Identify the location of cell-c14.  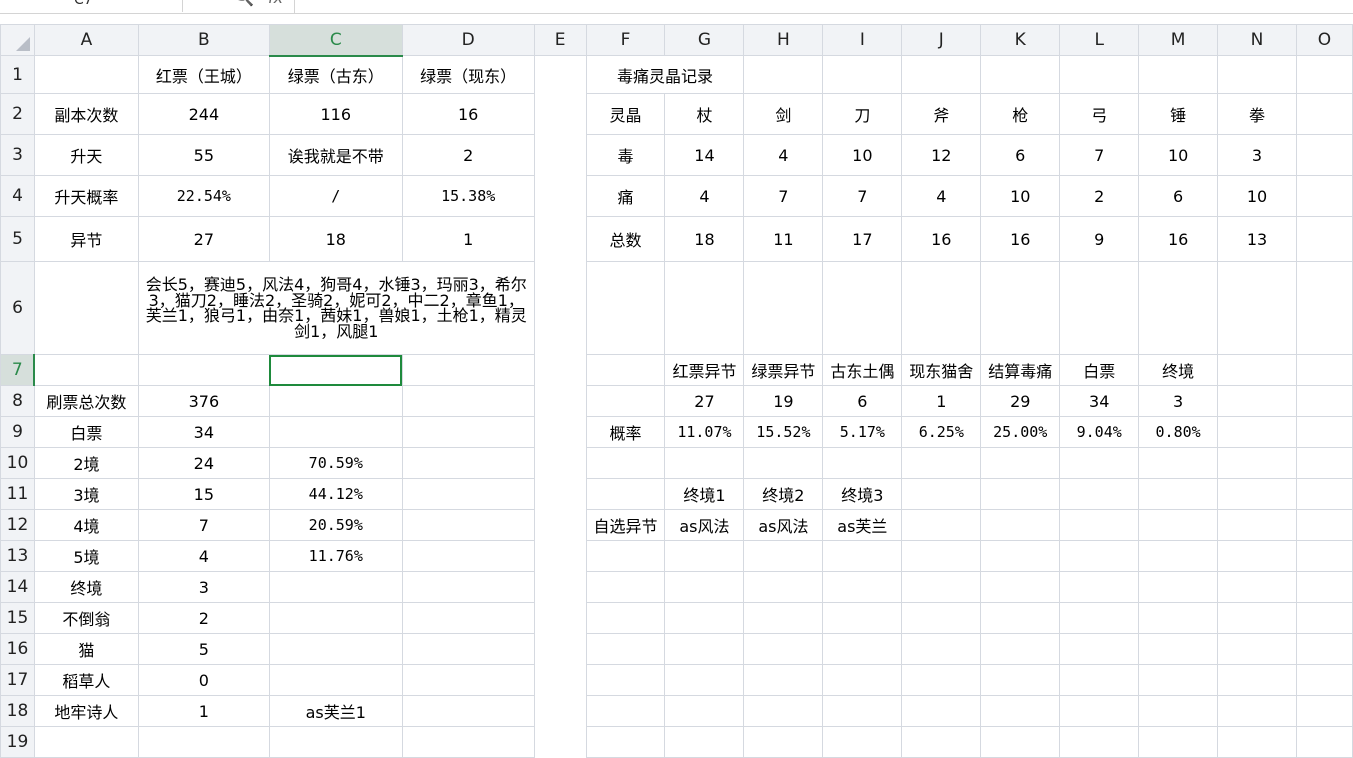
(335, 587).